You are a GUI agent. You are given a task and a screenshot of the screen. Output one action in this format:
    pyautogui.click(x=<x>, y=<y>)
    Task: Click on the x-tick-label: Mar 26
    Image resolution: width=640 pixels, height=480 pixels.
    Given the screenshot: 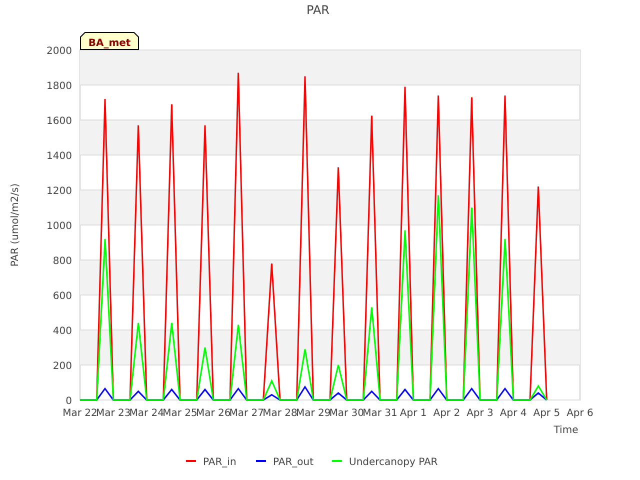 What is the action you would take?
    pyautogui.click(x=213, y=413)
    